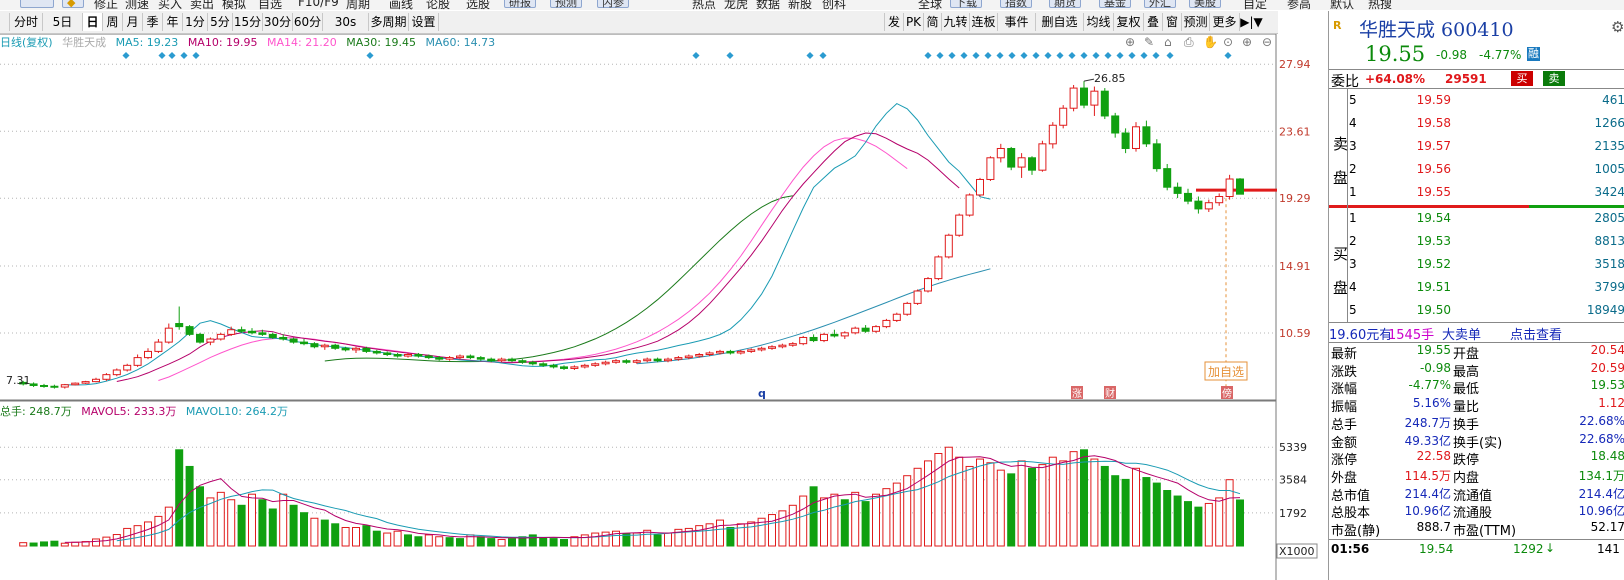 This screenshot has height=580, width=1624. I want to click on menu-stub-button, so click(37, 4).